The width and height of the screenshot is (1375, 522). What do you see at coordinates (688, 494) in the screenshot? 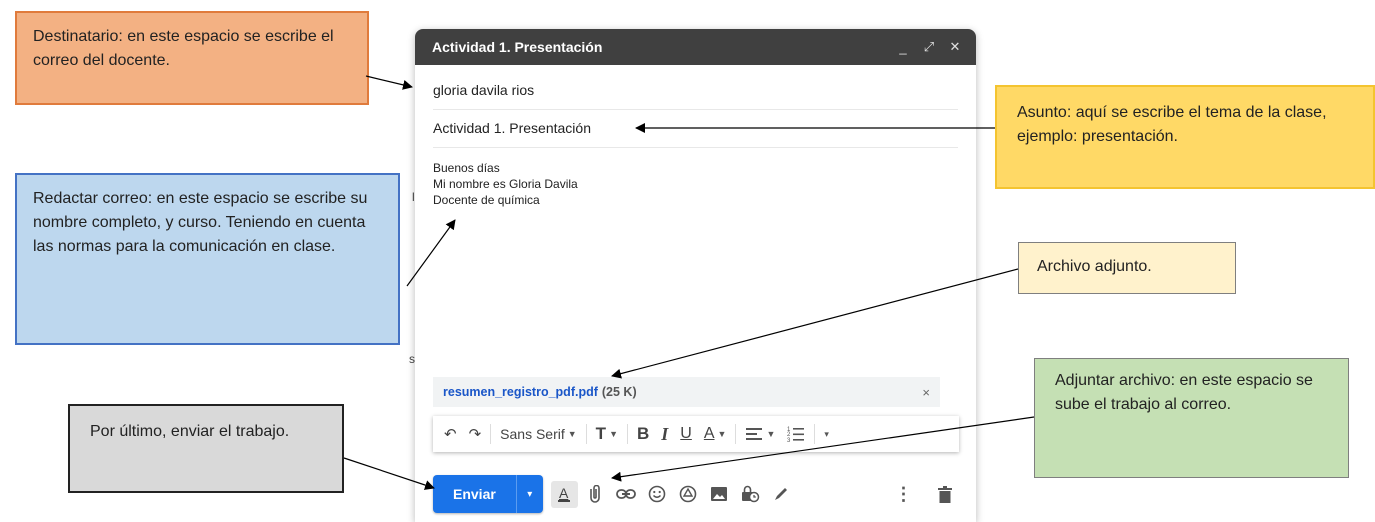
I see `drive-icon` at bounding box center [688, 494].